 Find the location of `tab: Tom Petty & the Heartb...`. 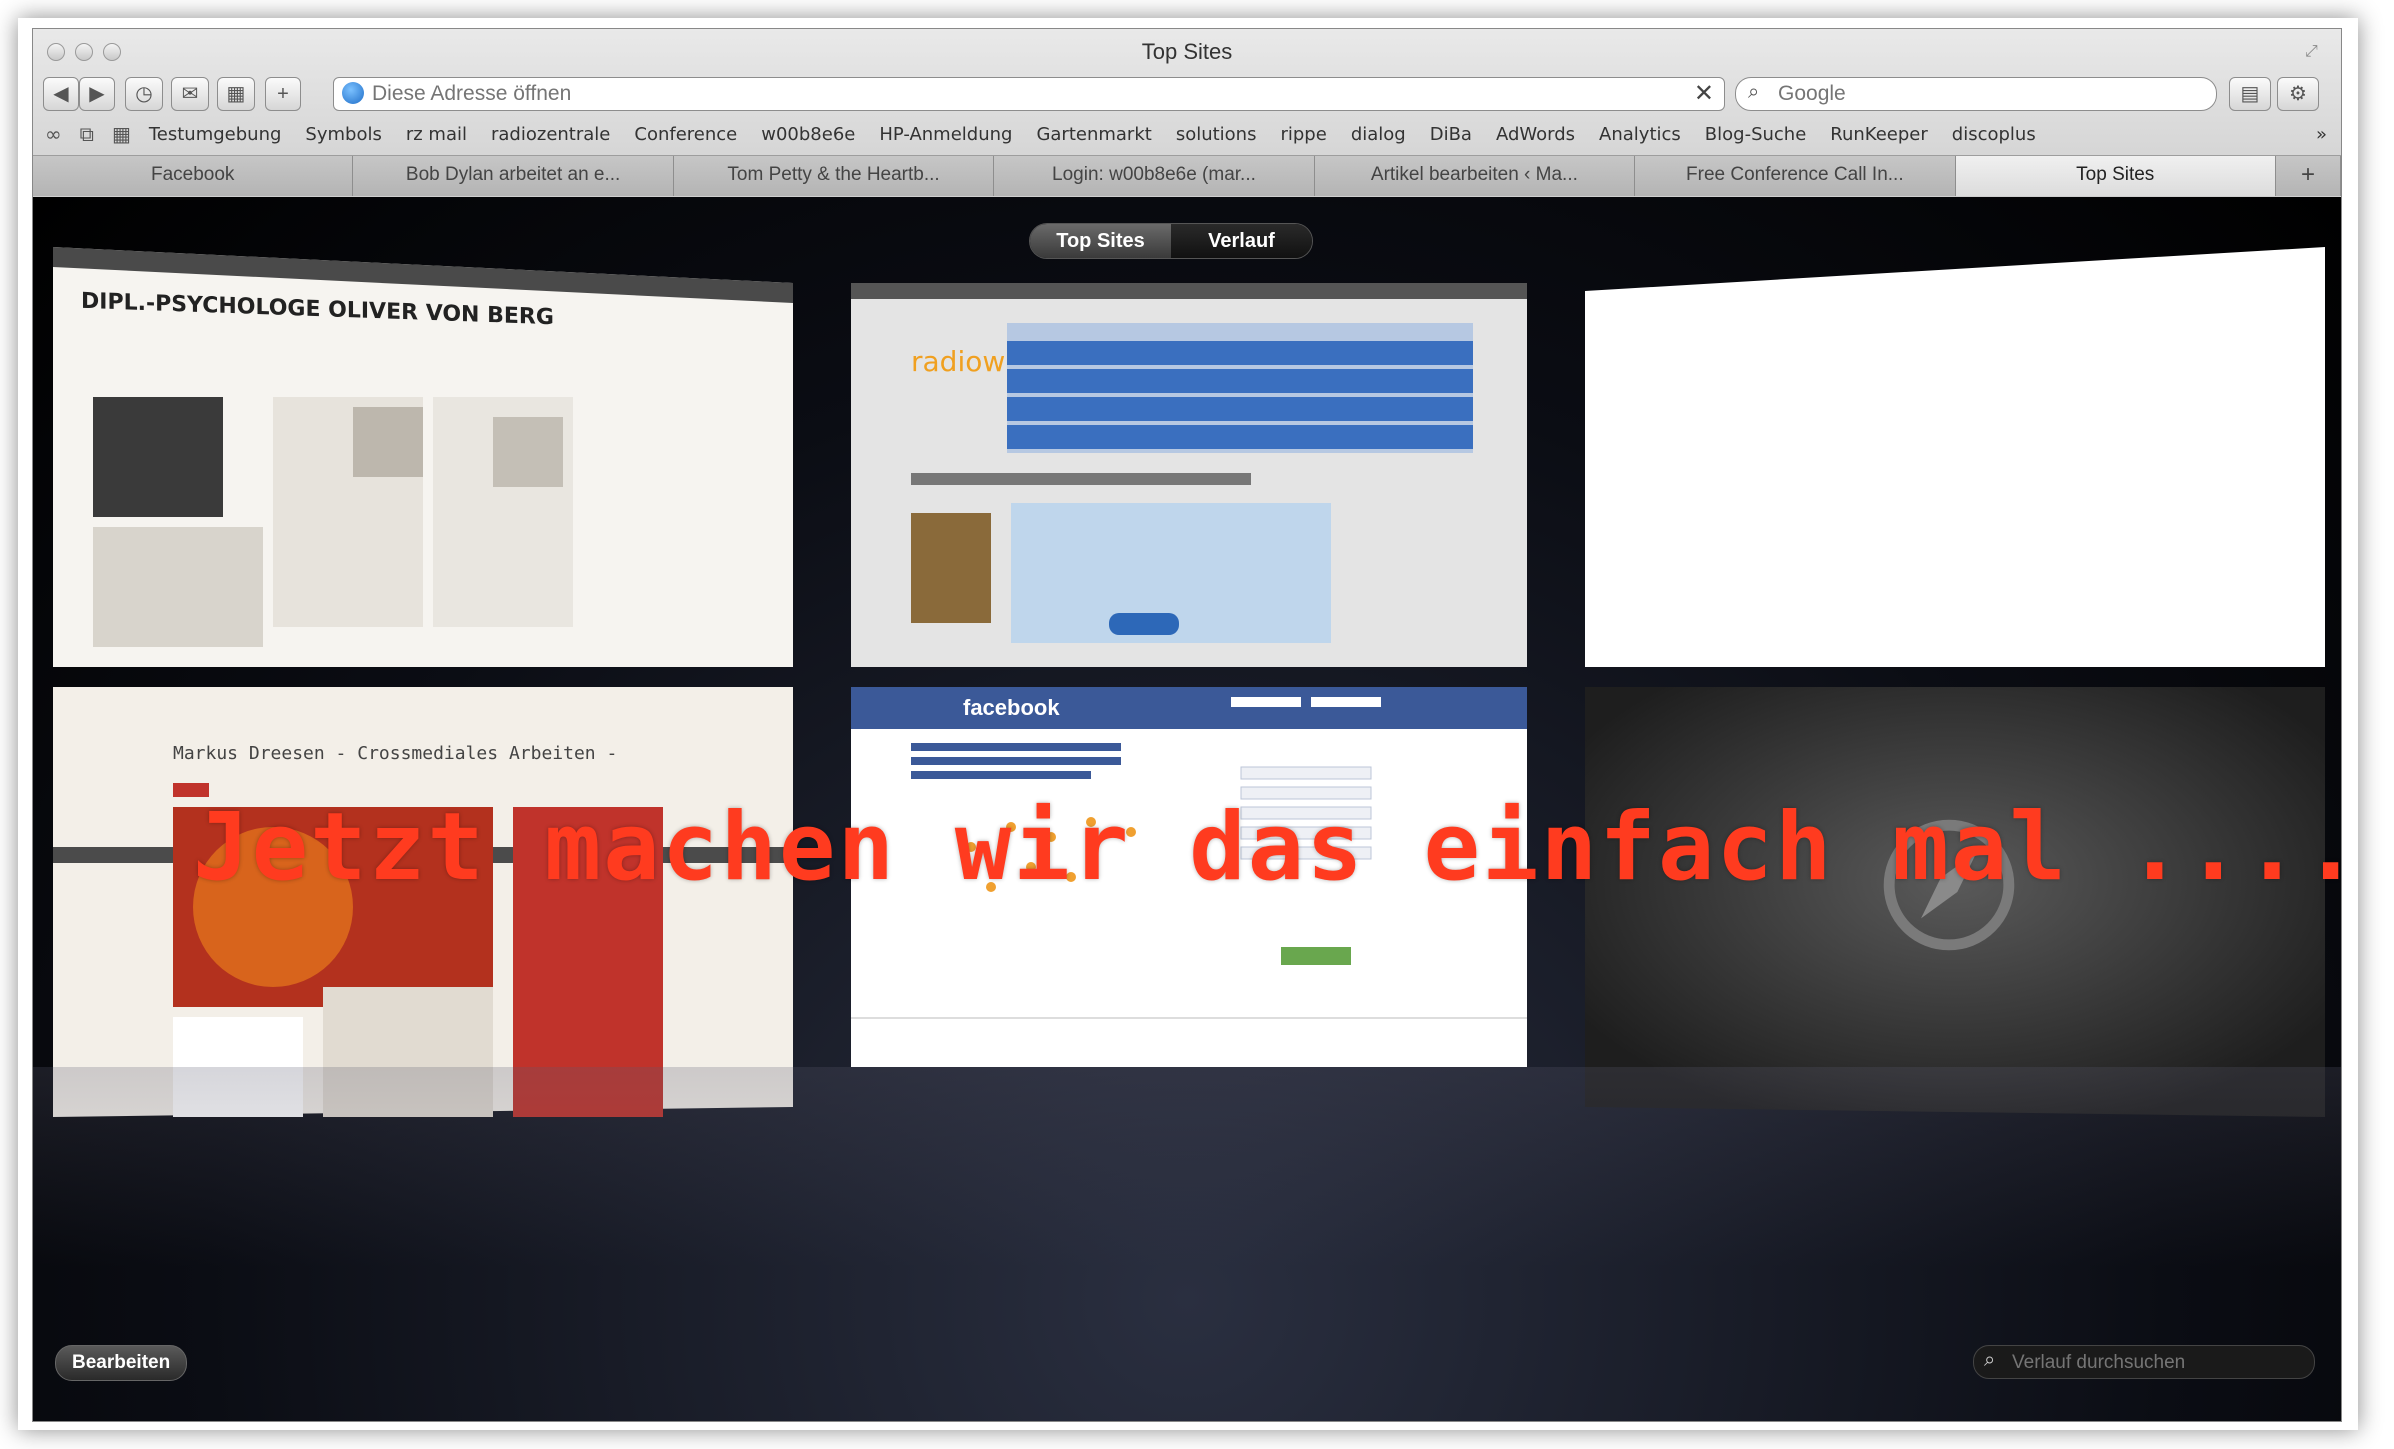

tab: Tom Petty & the Heartb... is located at coordinates (834, 176).